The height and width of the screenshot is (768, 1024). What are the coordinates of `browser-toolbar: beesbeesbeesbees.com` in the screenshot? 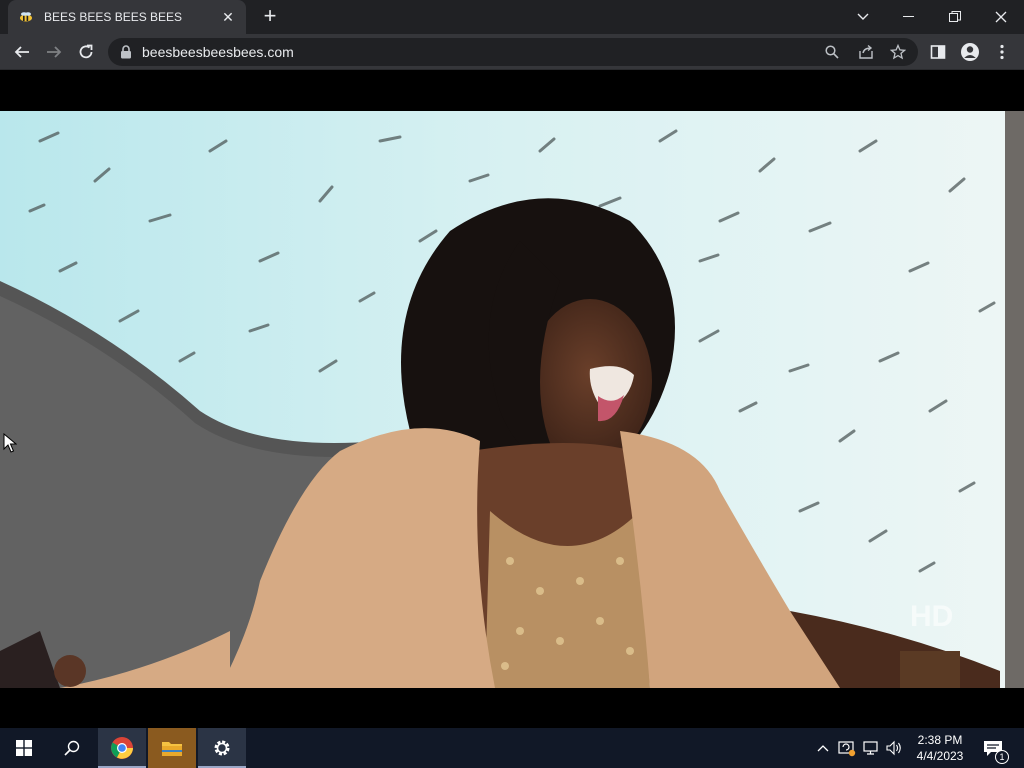 It's located at (512, 52).